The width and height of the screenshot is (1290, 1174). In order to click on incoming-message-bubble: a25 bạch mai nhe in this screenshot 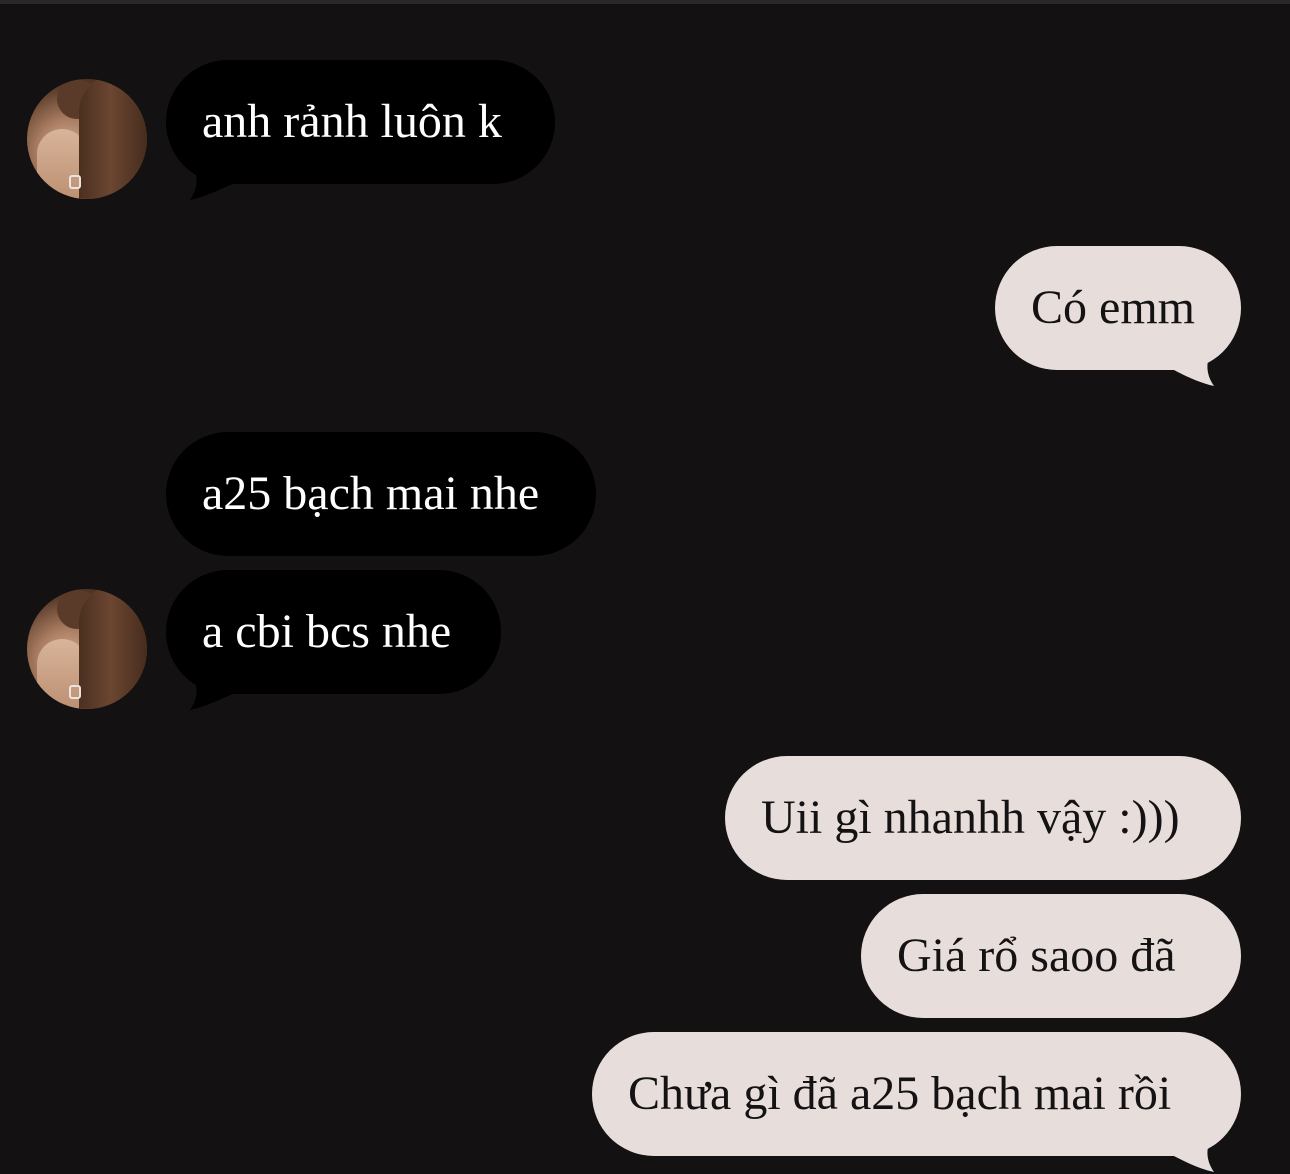, I will do `click(381, 494)`.